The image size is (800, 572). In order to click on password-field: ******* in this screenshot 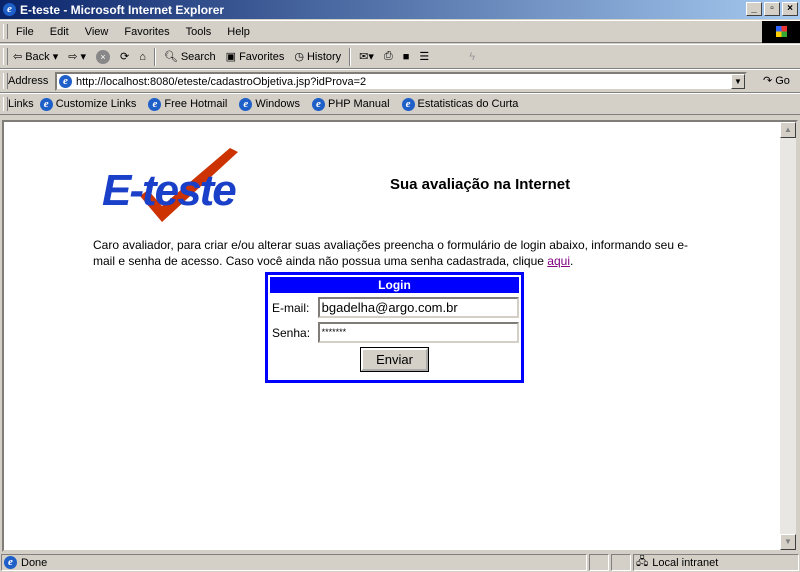, I will do `click(418, 332)`.